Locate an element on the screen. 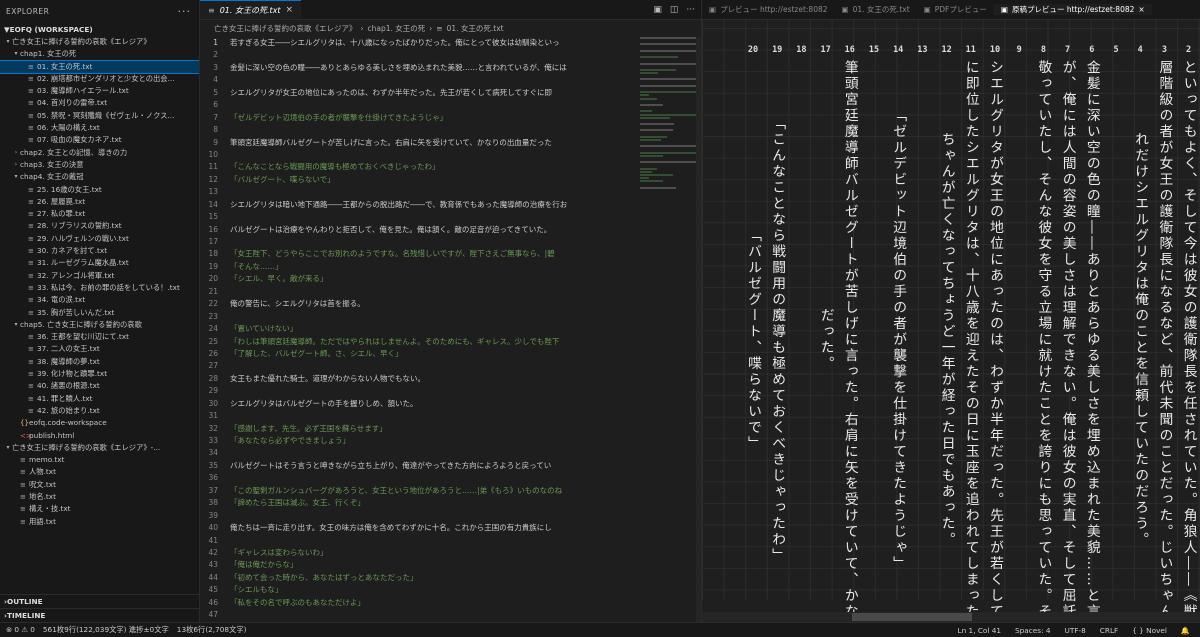 This screenshot has height=637, width=1200. tree-item: ≡ 用語.txt is located at coordinates (99, 522).